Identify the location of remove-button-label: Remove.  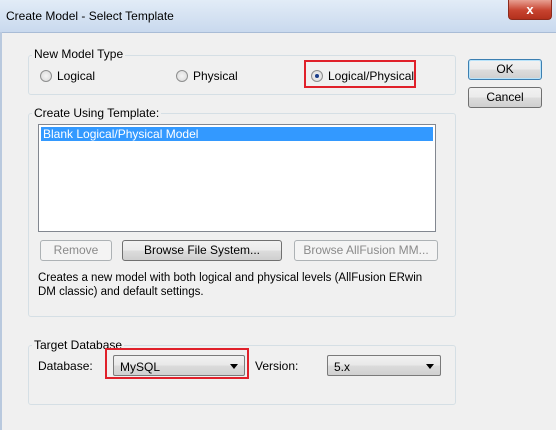
(76, 250).